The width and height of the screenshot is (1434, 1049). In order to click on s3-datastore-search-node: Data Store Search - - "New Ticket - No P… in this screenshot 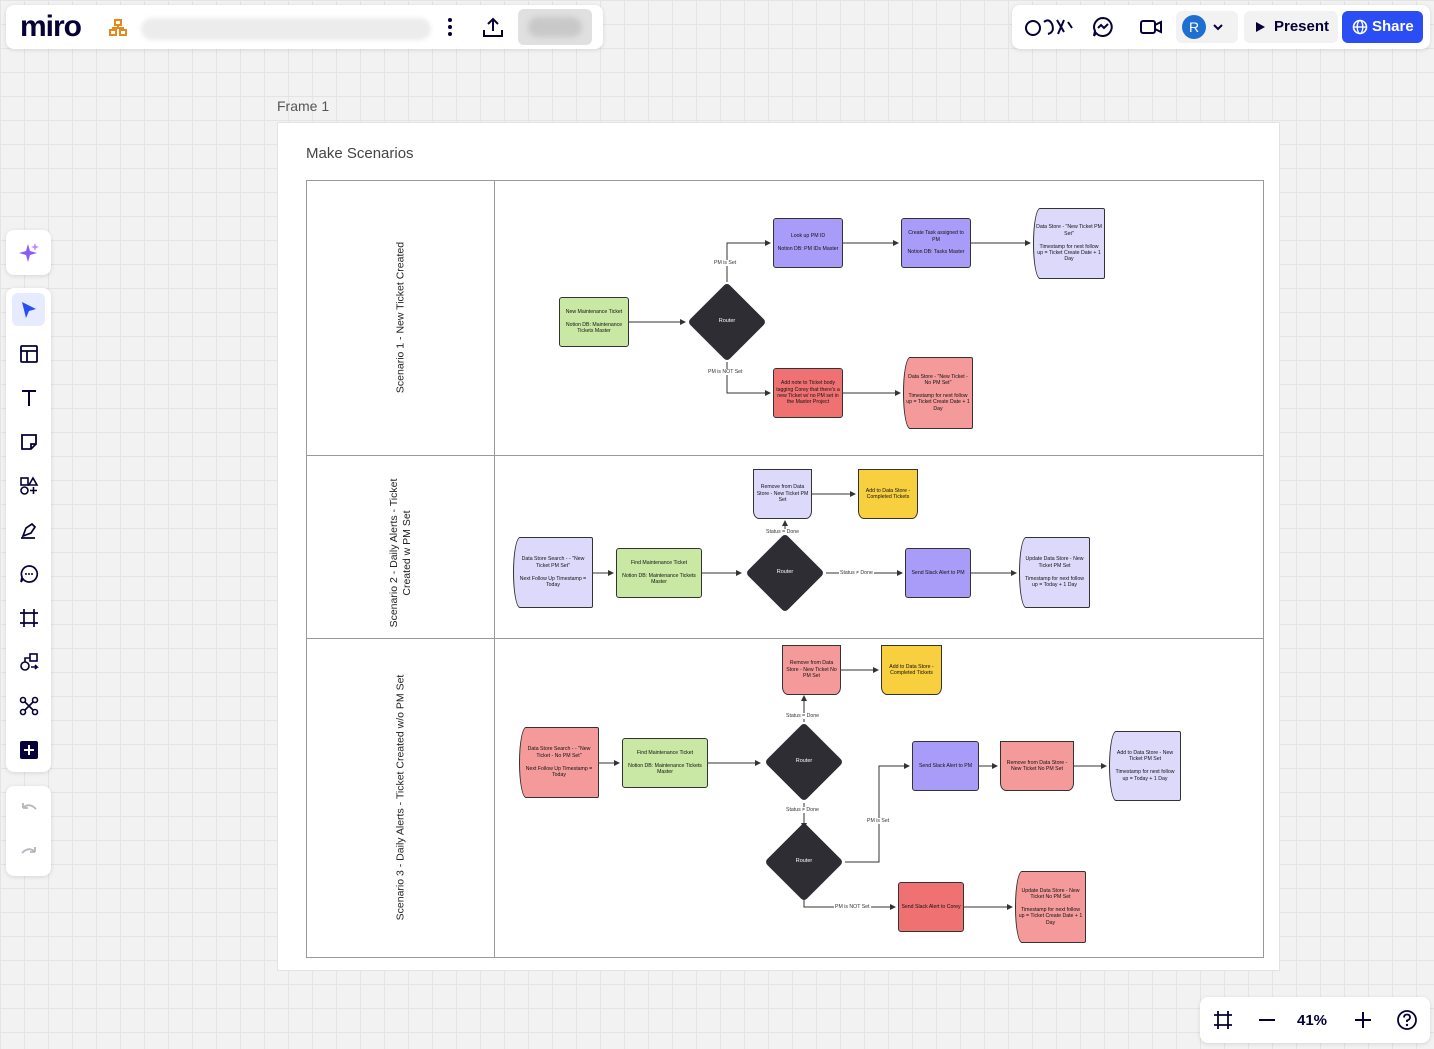, I will do `click(559, 762)`.